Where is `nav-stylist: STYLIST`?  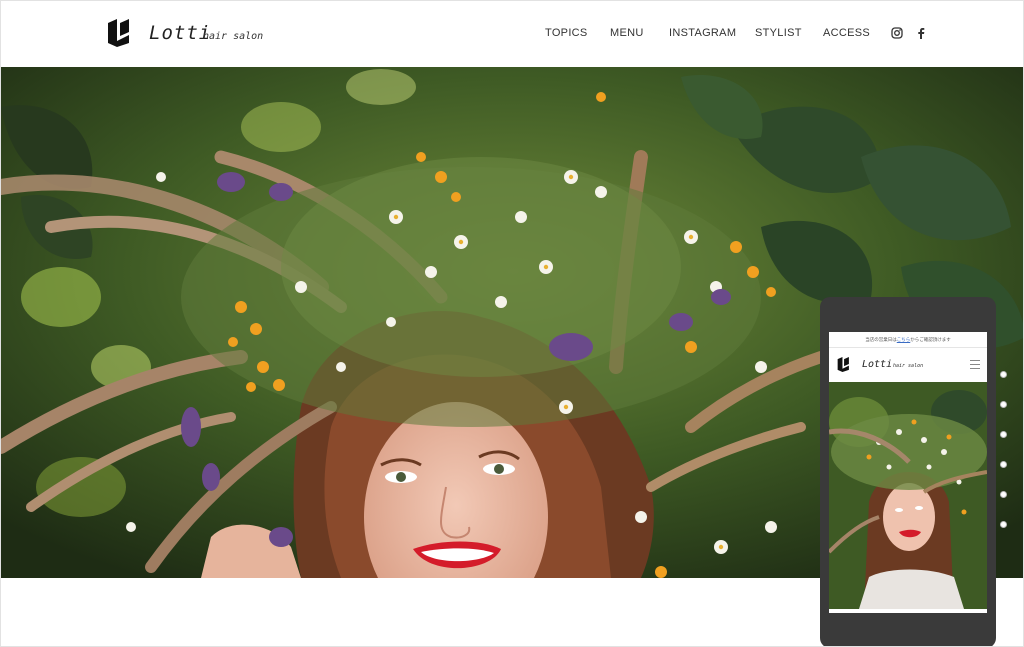 nav-stylist: STYLIST is located at coordinates (778, 33).